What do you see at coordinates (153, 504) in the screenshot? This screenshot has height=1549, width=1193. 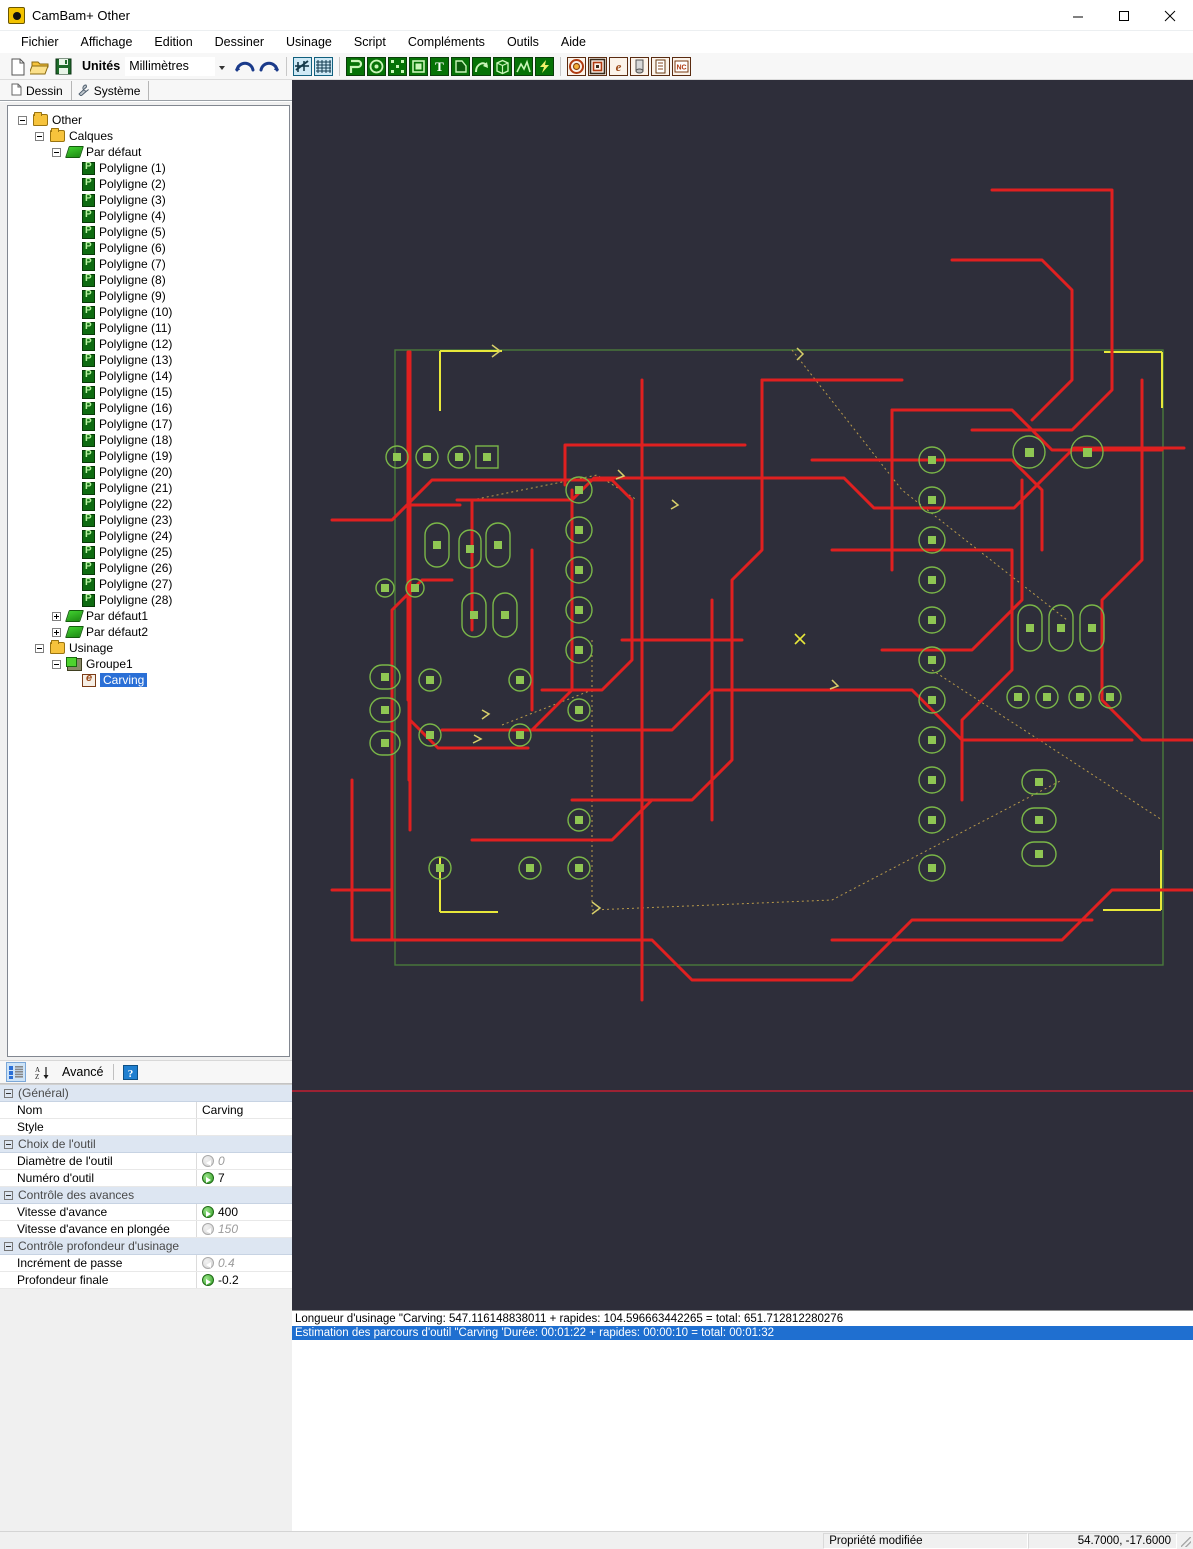 I see `tree-node-polyline: Polyligne (22)` at bounding box center [153, 504].